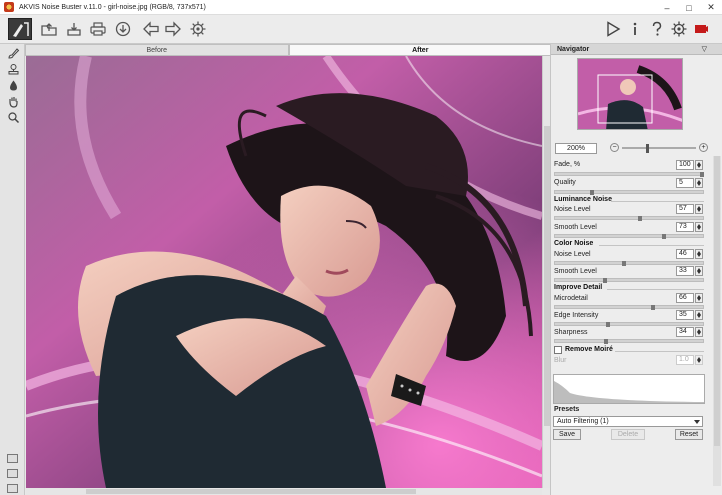 The height and width of the screenshot is (495, 722). I want to click on microdetail-slider, so click(629, 307).